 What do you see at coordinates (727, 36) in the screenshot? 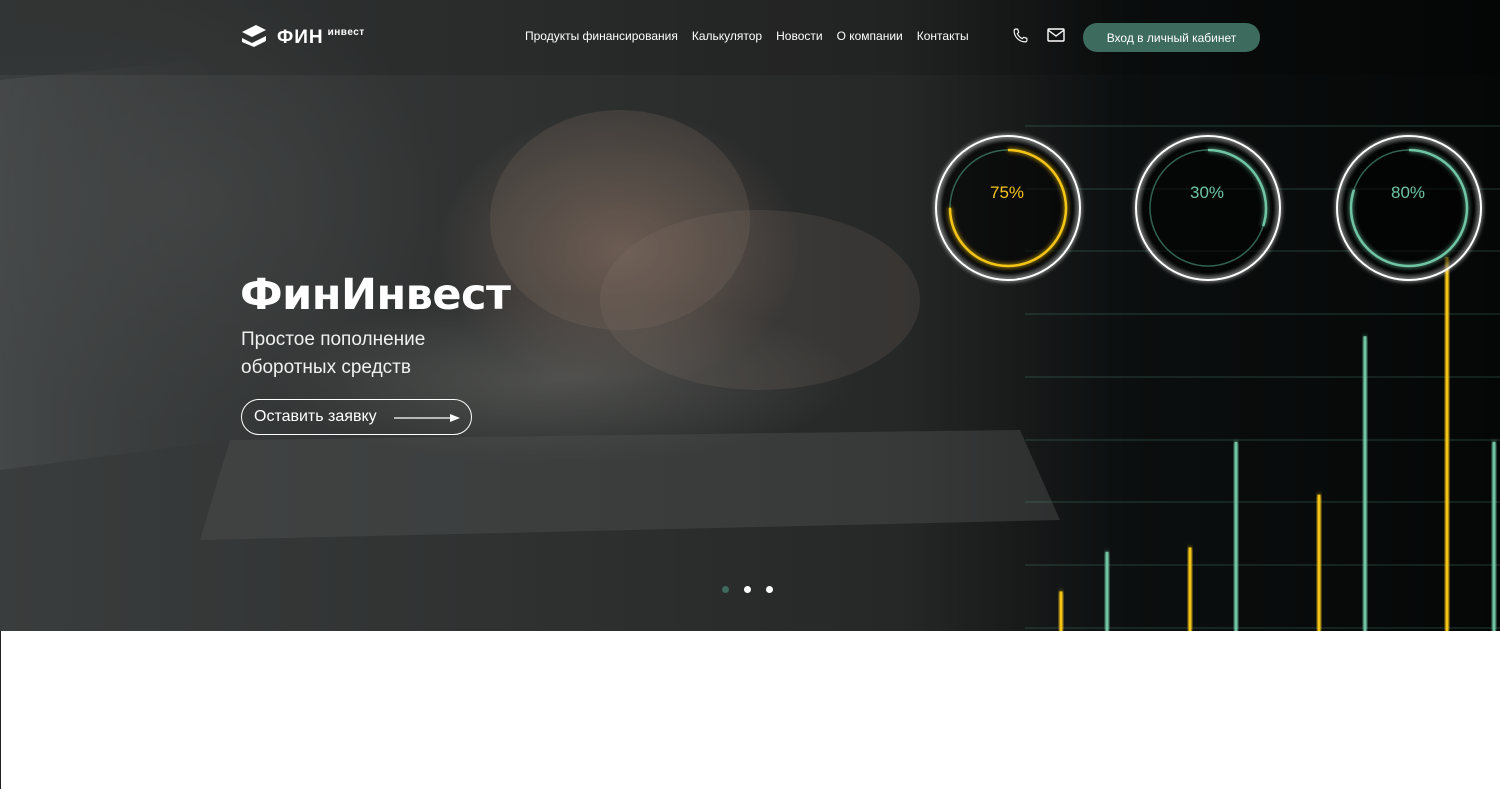
I see `nav-link-calculator: Калькулятор` at bounding box center [727, 36].